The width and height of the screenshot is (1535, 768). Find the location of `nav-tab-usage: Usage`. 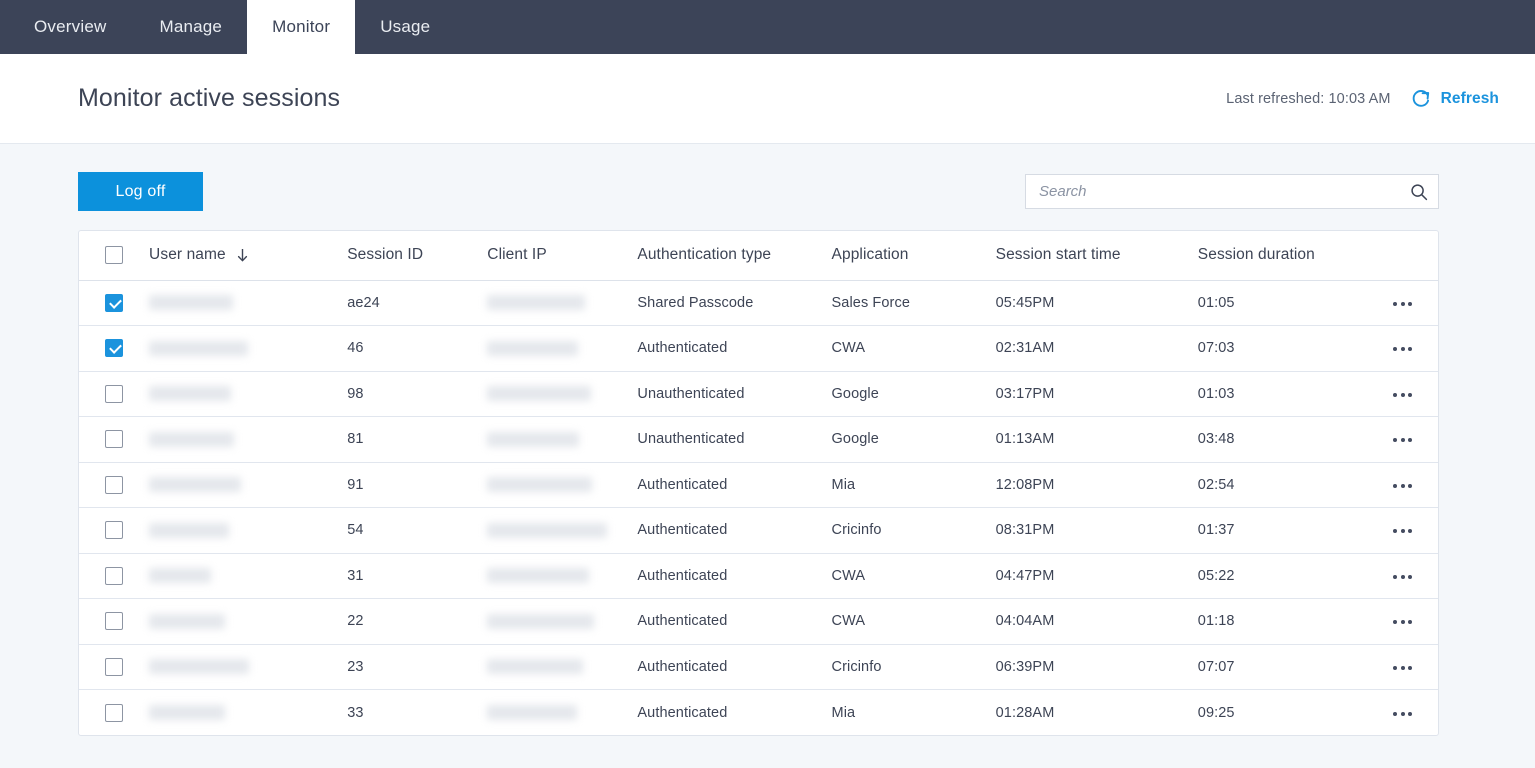

nav-tab-usage: Usage is located at coordinates (405, 27).